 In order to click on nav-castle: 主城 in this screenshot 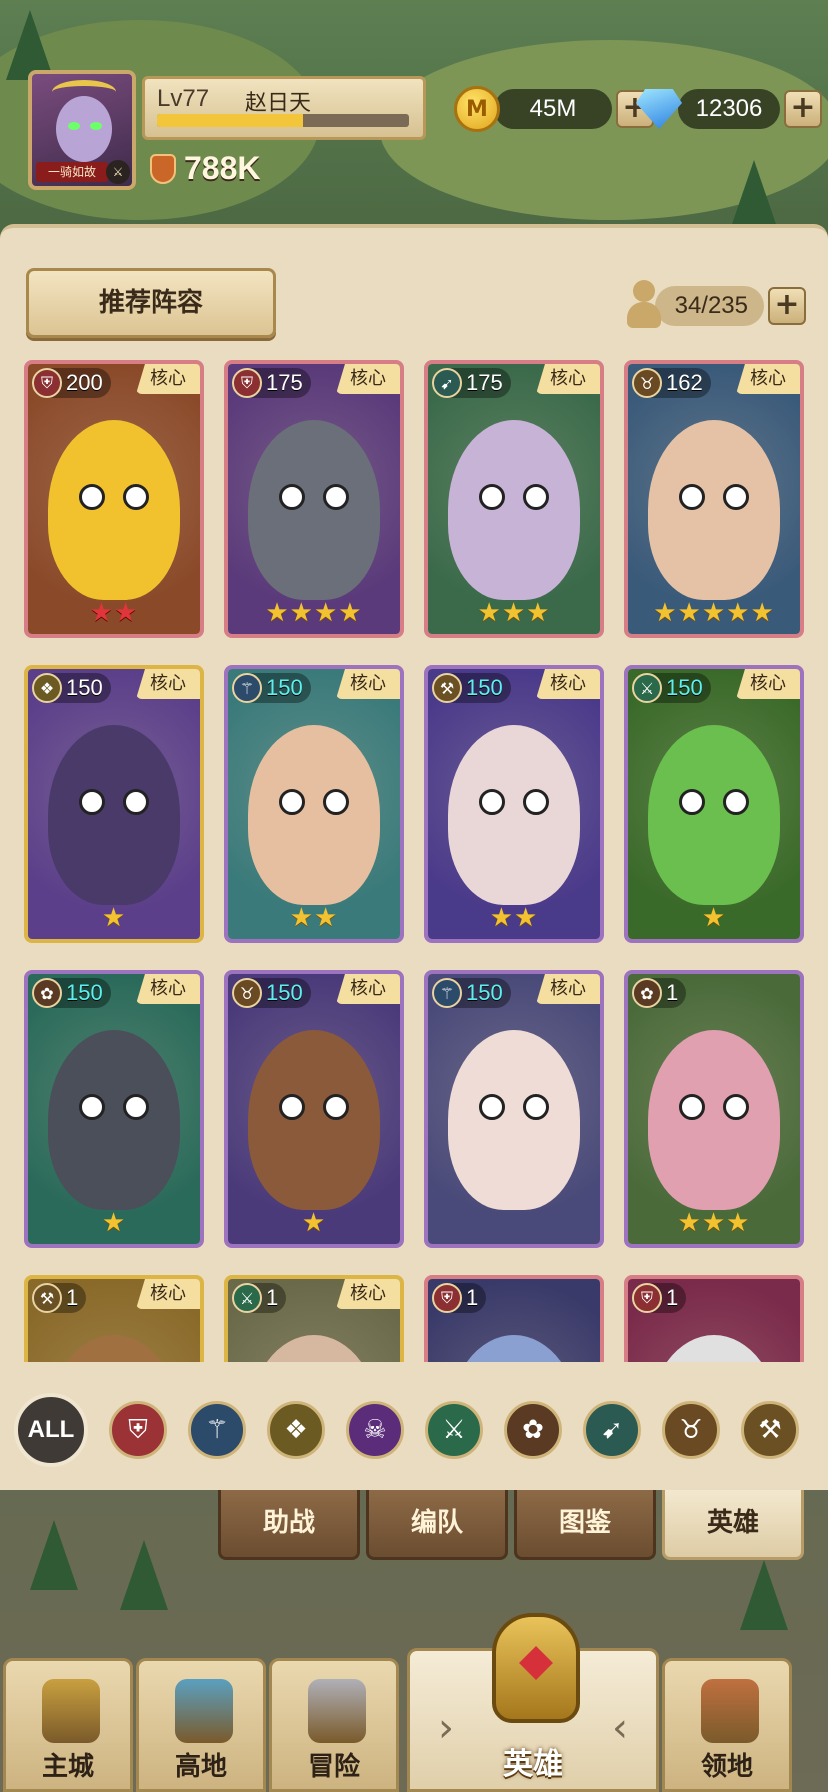, I will do `click(68, 1725)`.